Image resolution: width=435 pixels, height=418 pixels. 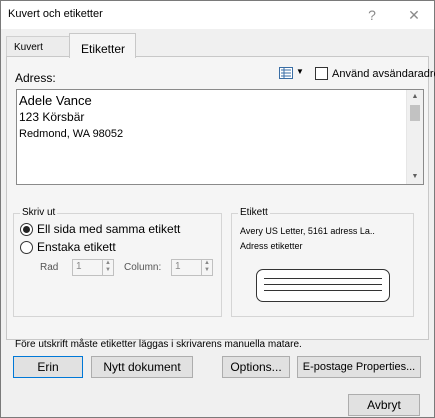 What do you see at coordinates (300, 71) in the screenshot?
I see `chevron-down-icon: ▼` at bounding box center [300, 71].